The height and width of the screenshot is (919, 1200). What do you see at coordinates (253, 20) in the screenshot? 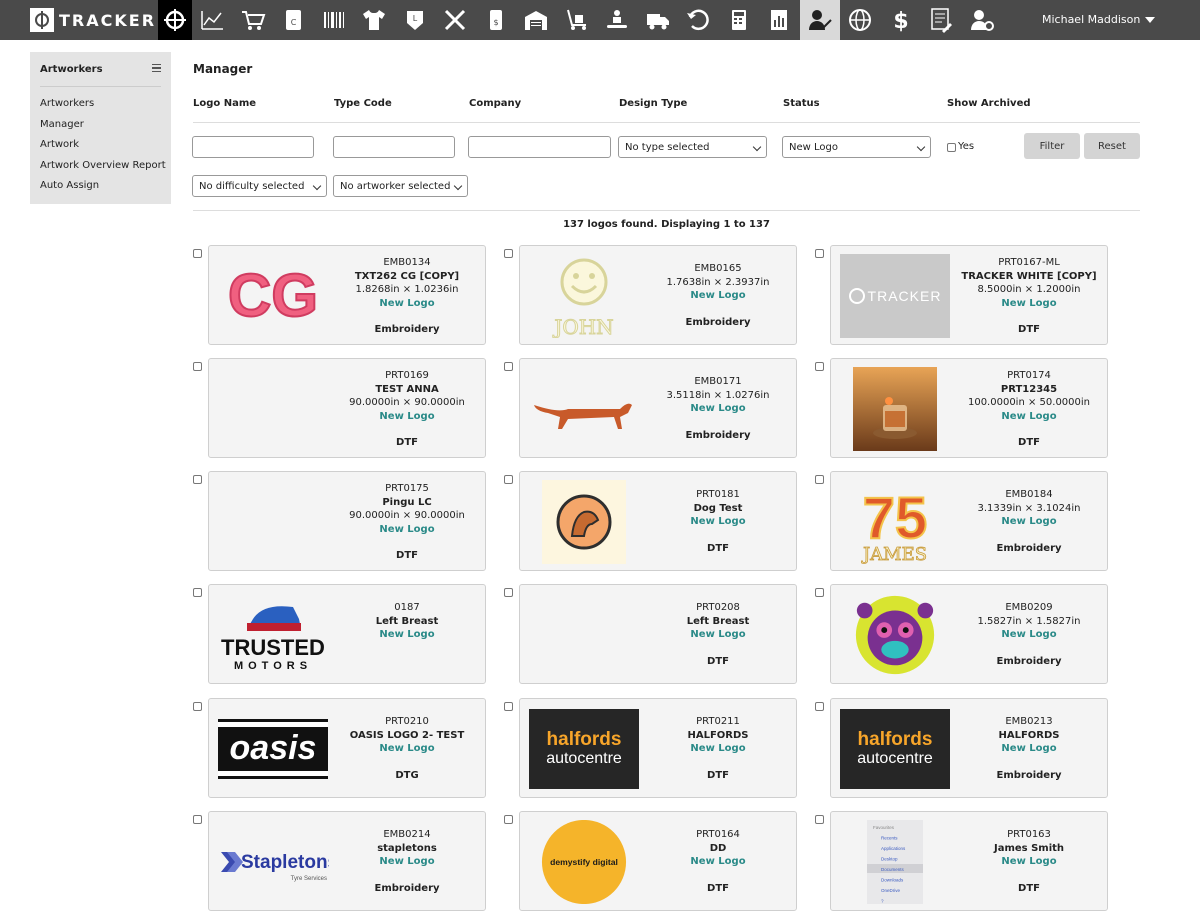
I see `cart-icon` at bounding box center [253, 20].